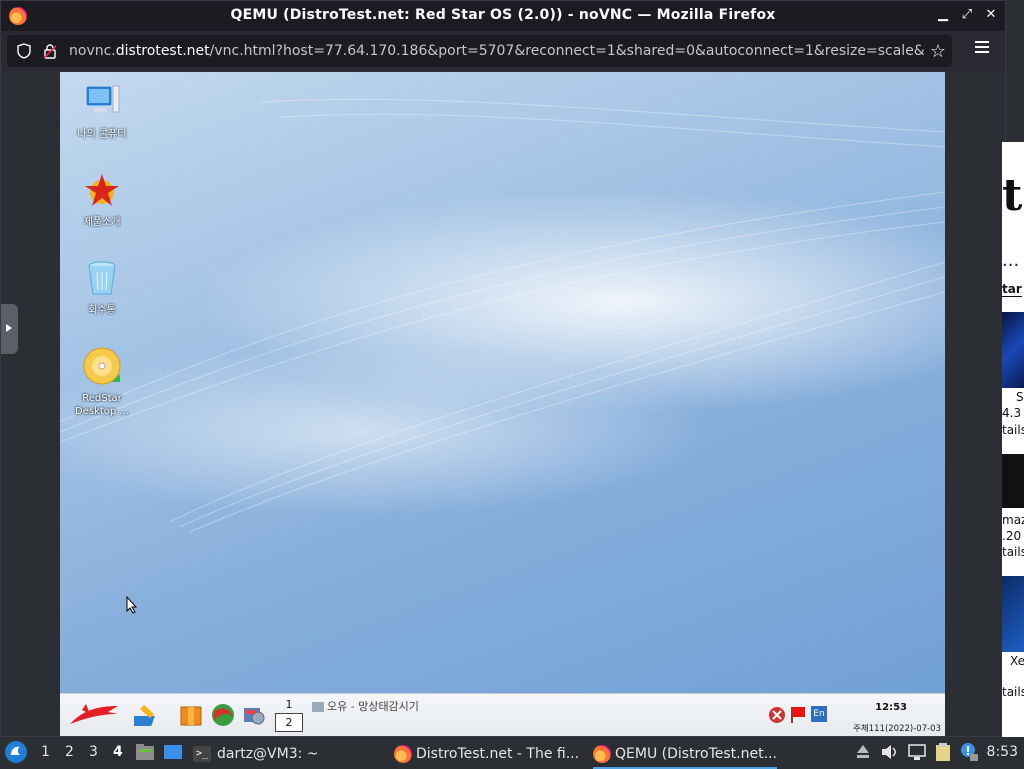  What do you see at coordinates (917, 752) in the screenshot?
I see `network-icon` at bounding box center [917, 752].